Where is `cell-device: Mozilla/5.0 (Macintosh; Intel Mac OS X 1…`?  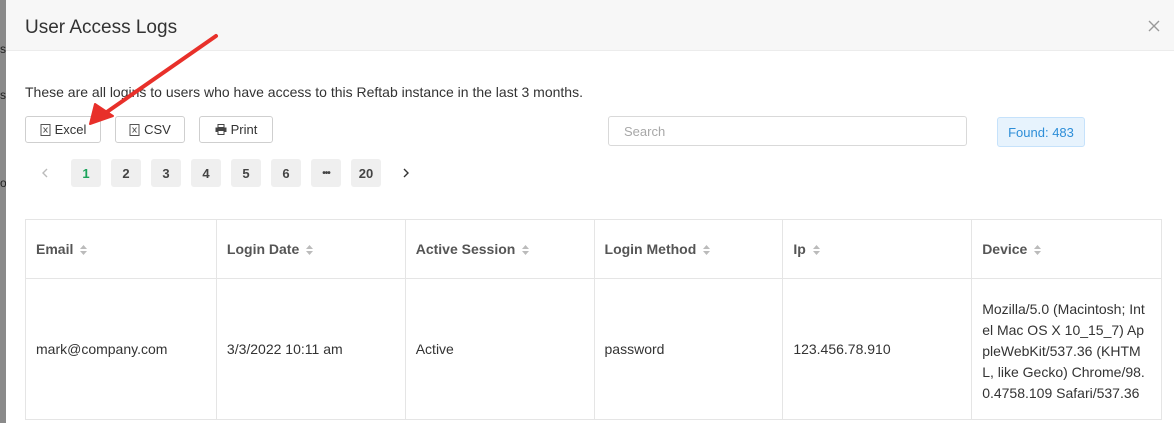
cell-device: Mozilla/5.0 (Macintosh; Intel Mac OS X 1… is located at coordinates (1066, 349).